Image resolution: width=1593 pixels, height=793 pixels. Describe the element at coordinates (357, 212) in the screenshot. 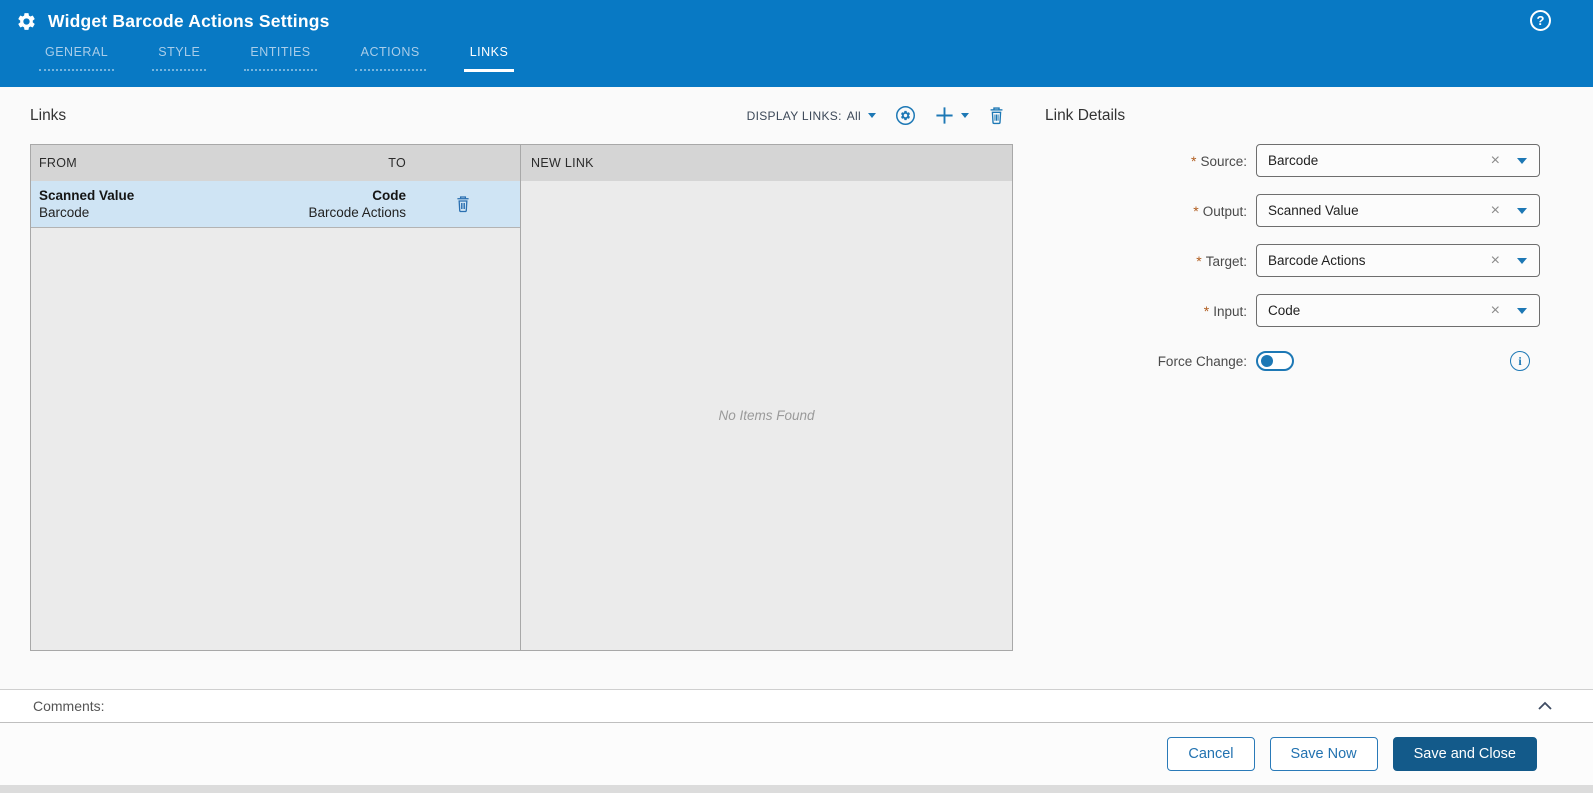

I see `to-widget-name: Barcode Actions` at that location.